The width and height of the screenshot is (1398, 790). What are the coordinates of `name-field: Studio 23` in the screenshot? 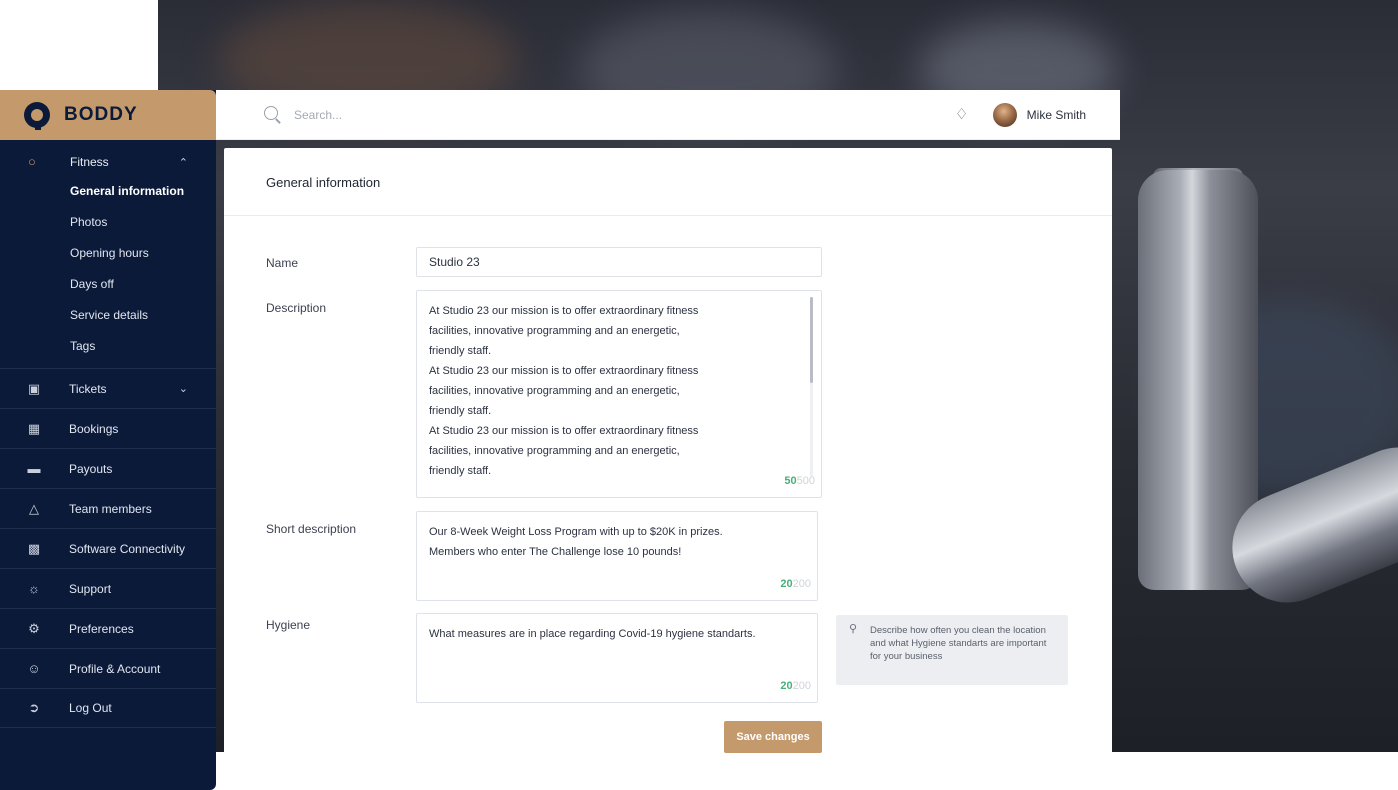 It's located at (619, 262).